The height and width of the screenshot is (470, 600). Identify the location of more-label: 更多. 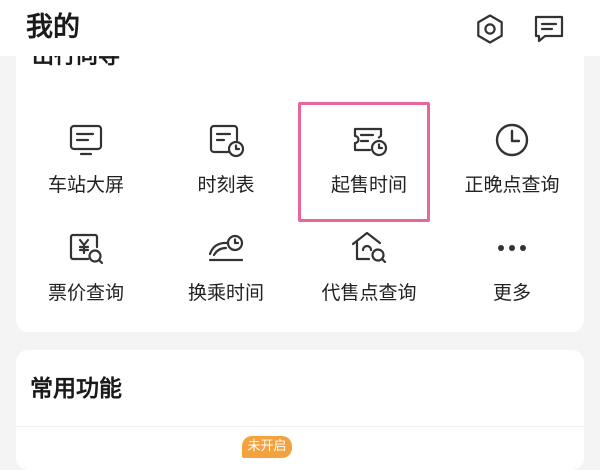
(511, 293).